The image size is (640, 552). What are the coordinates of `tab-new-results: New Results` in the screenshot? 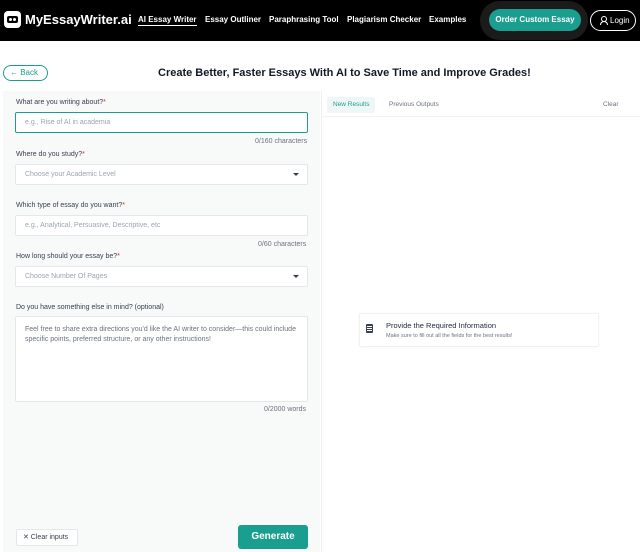 It's located at (351, 105).